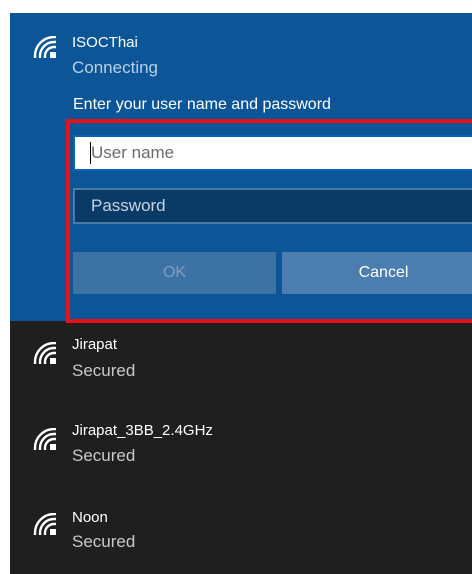  What do you see at coordinates (105, 42) in the screenshot?
I see `network-name: ISOCThai` at bounding box center [105, 42].